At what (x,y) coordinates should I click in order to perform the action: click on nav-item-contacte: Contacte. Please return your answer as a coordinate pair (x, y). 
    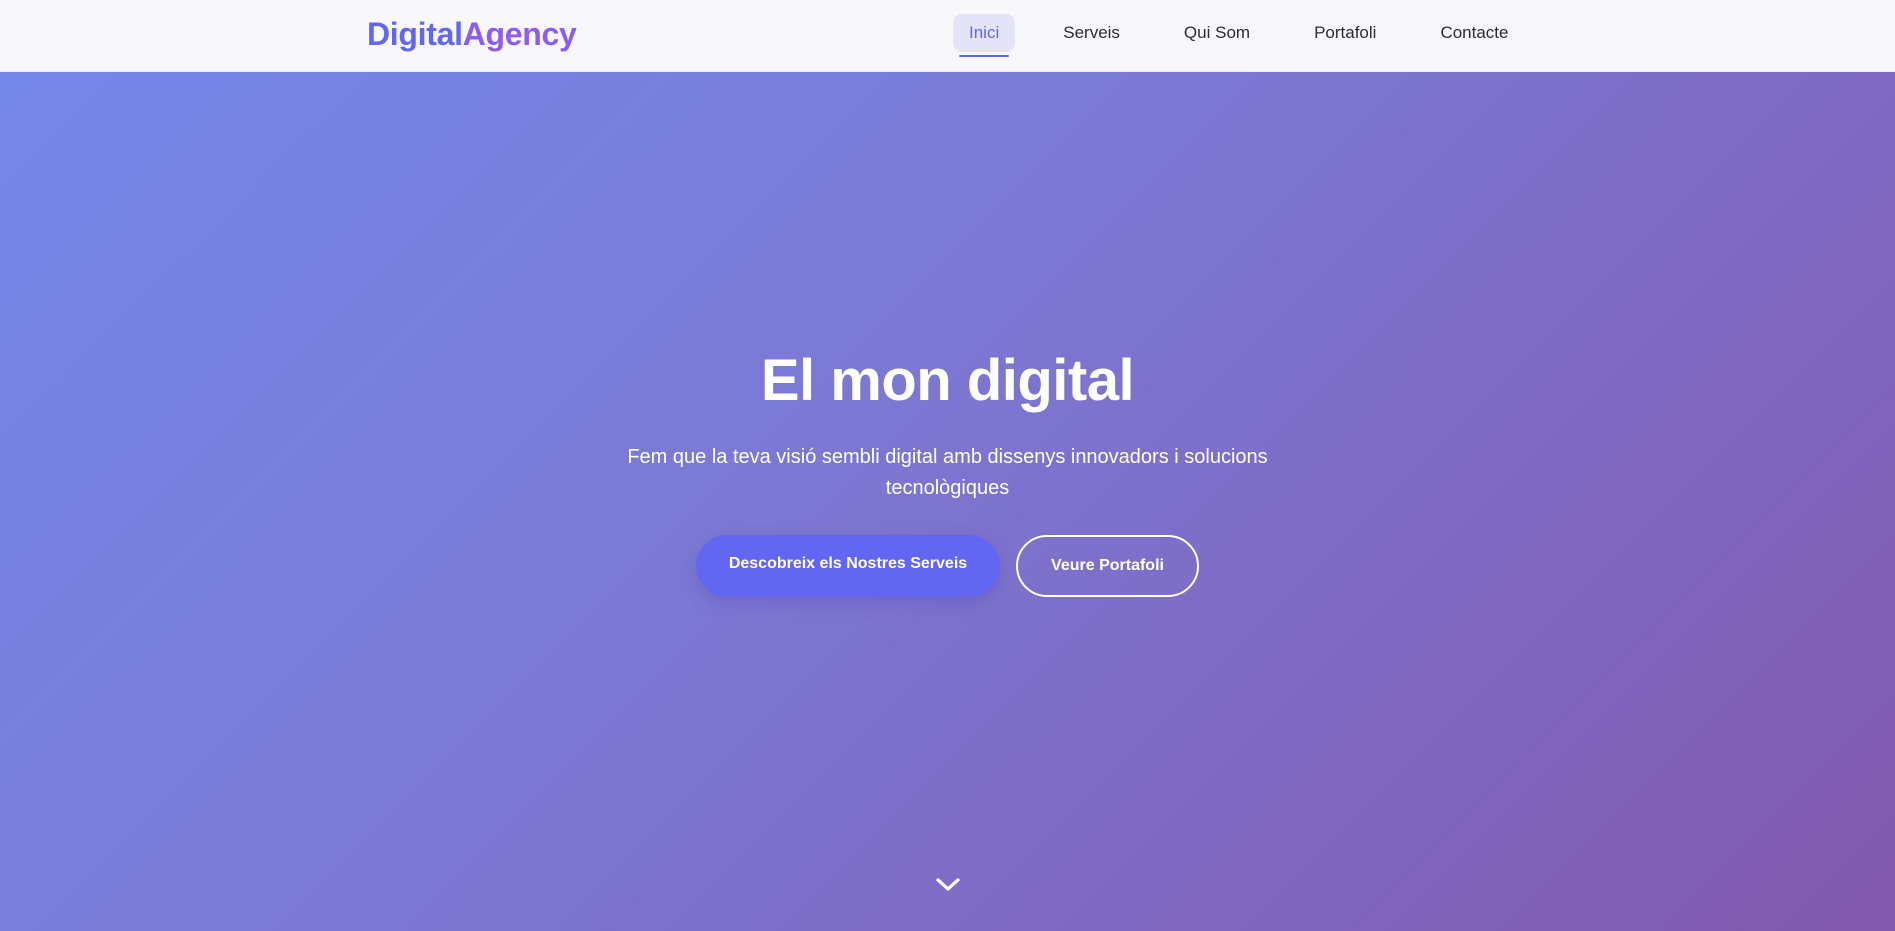
    Looking at the image, I should click on (1474, 33).